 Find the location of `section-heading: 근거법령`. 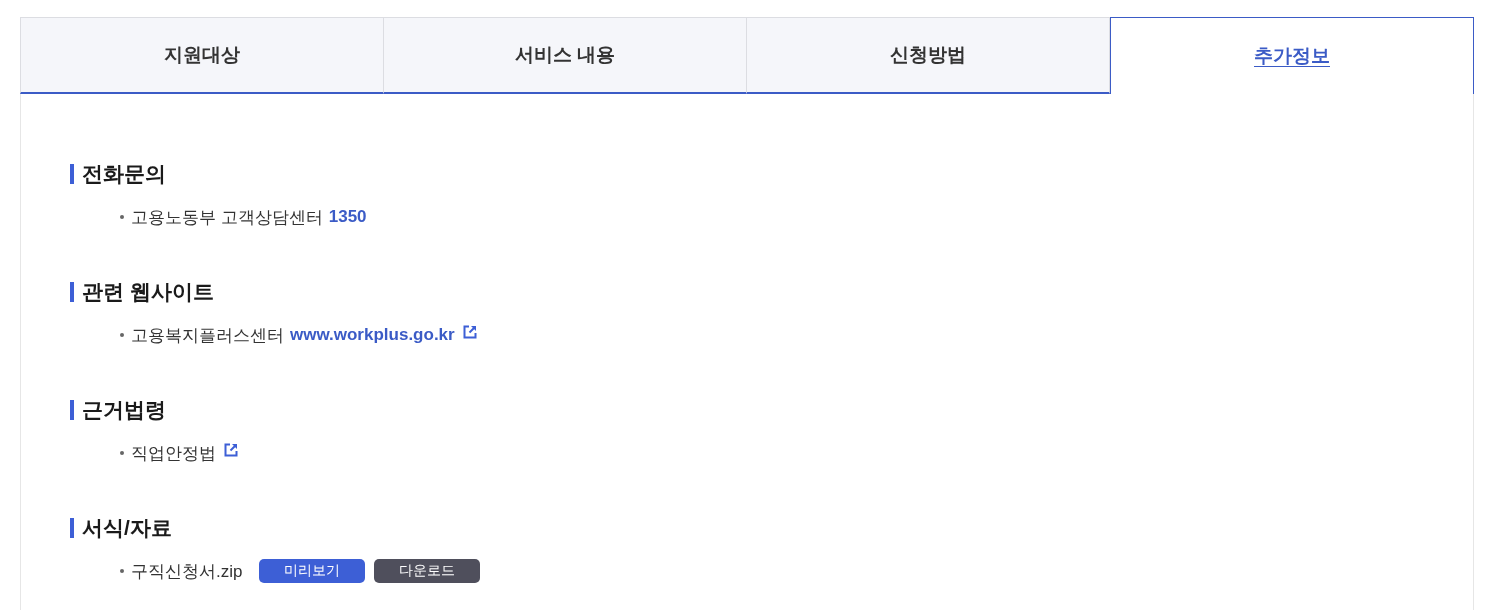

section-heading: 근거법령 is located at coordinates (124, 410).